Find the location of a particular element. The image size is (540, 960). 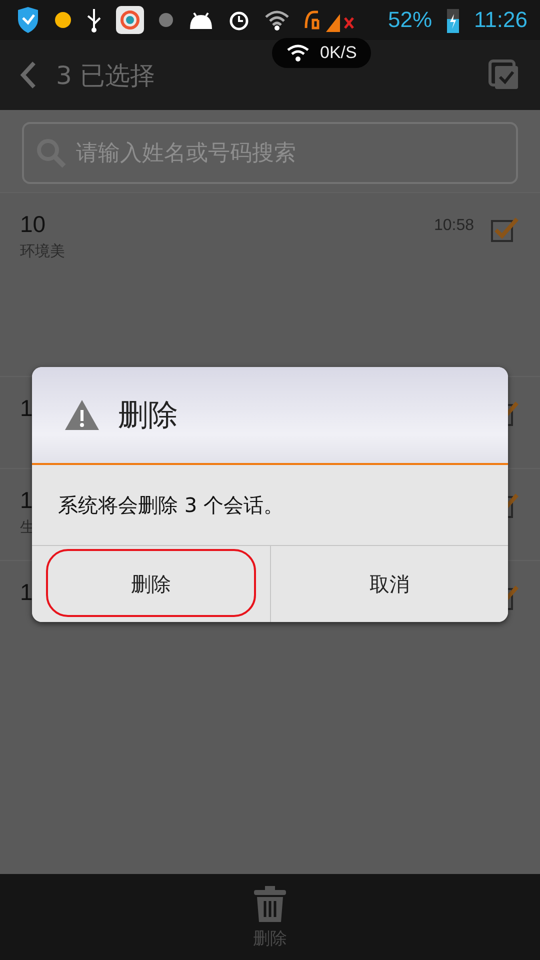

app-icon is located at coordinates (130, 20).